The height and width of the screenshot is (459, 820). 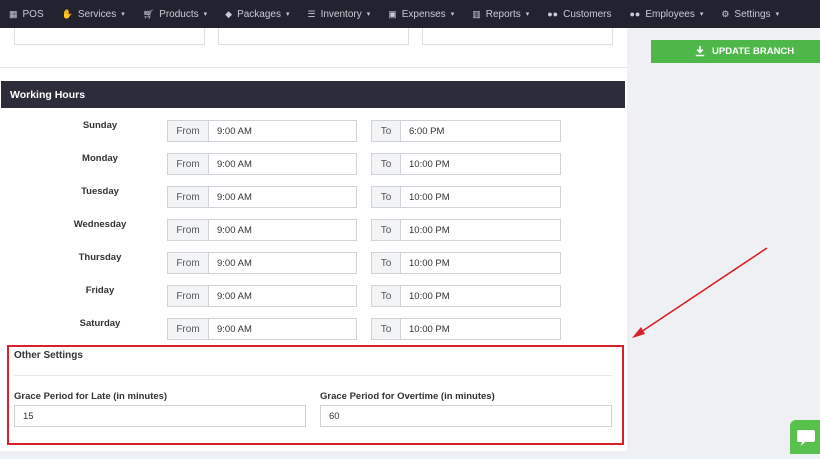 I want to click on sunday-from-input: 9:00 AM, so click(x=230, y=131).